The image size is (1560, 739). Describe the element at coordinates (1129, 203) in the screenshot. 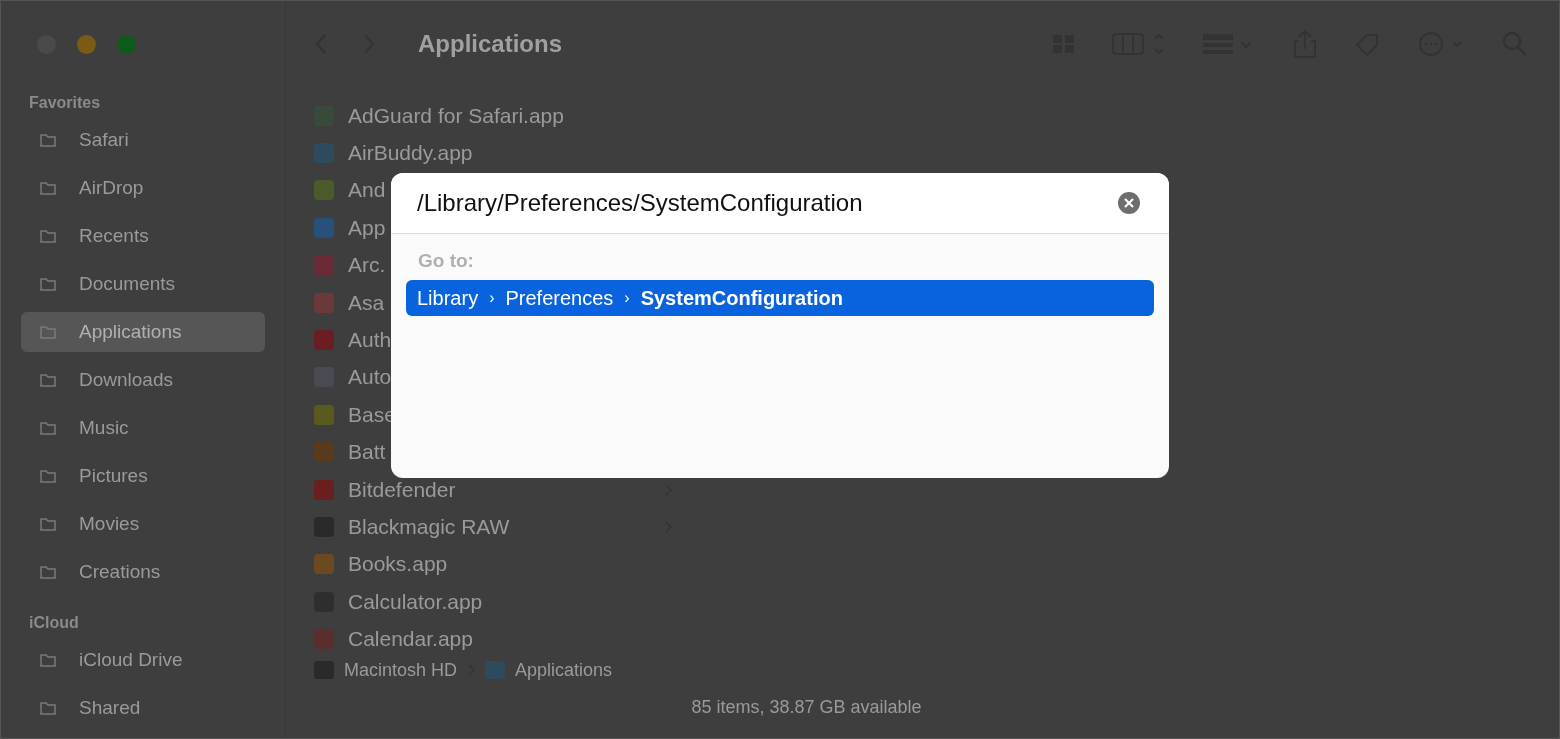

I see `clear-icon` at that location.